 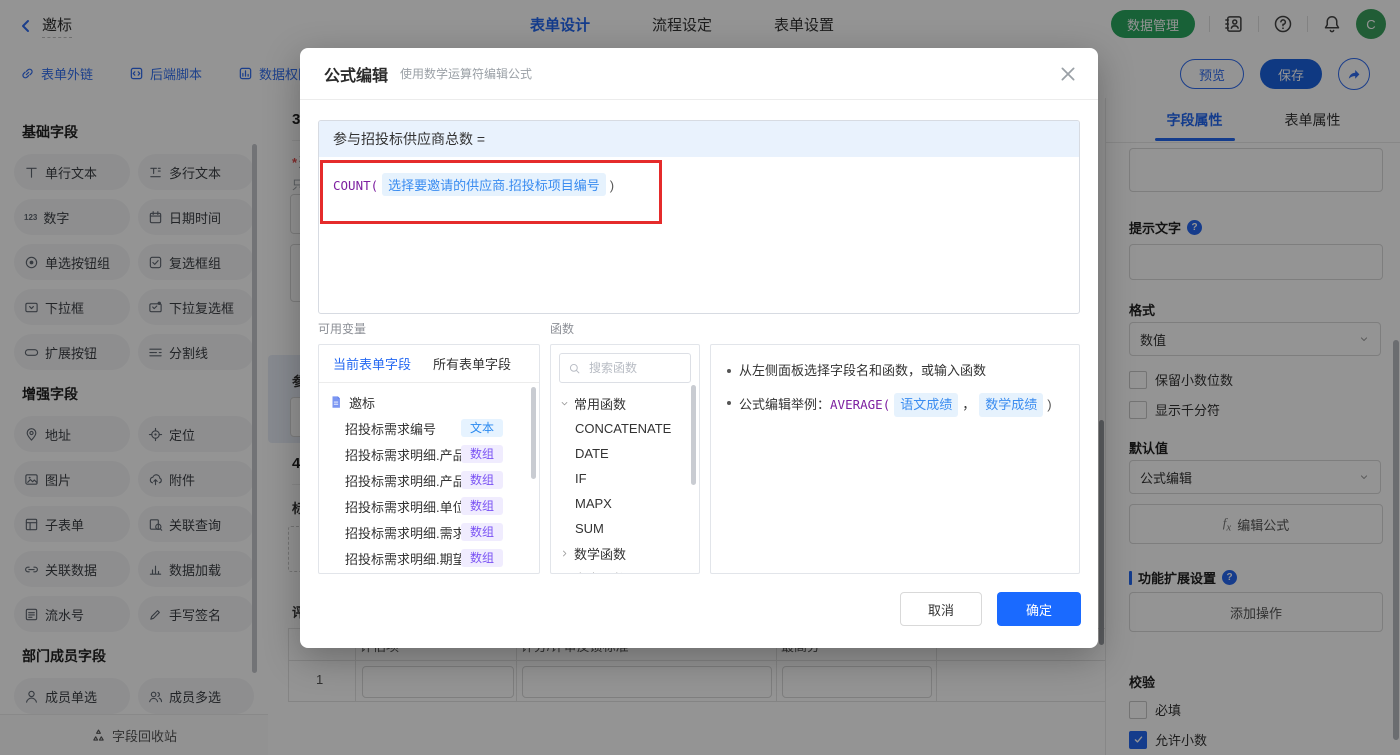 I want to click on cancel-button: 取消, so click(x=941, y=609).